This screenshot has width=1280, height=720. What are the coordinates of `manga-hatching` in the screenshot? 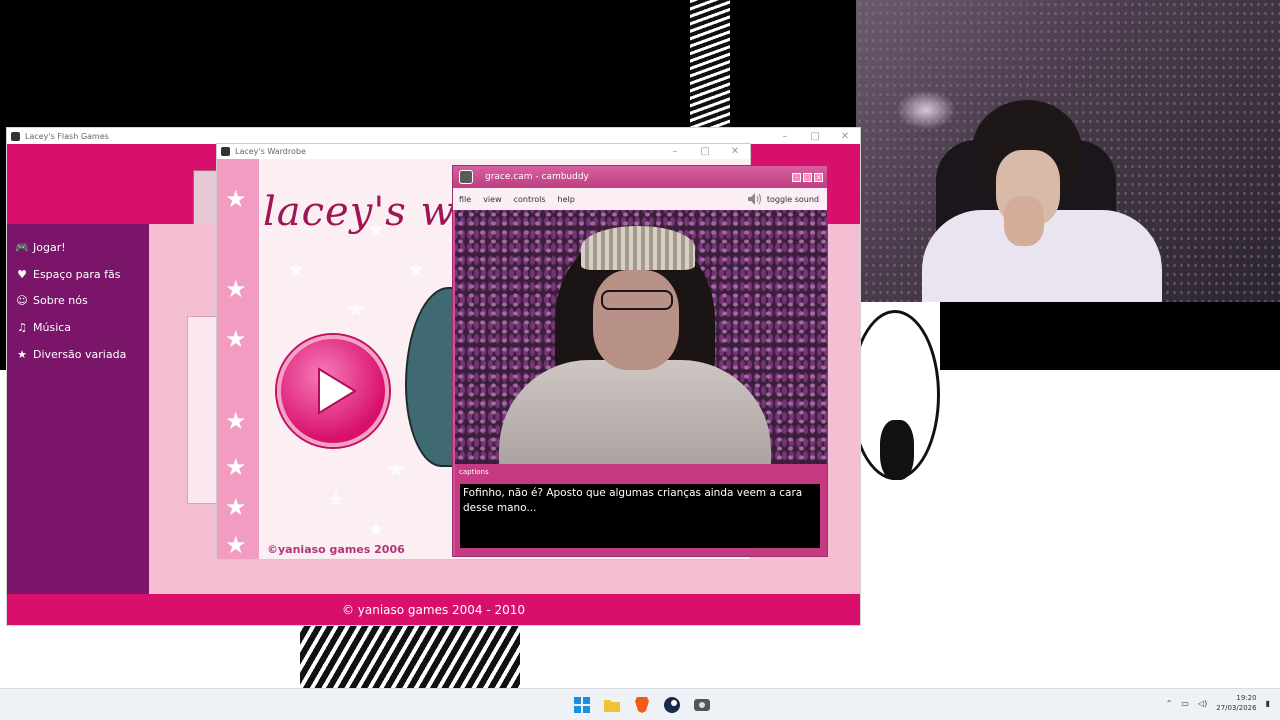 It's located at (710, 65).